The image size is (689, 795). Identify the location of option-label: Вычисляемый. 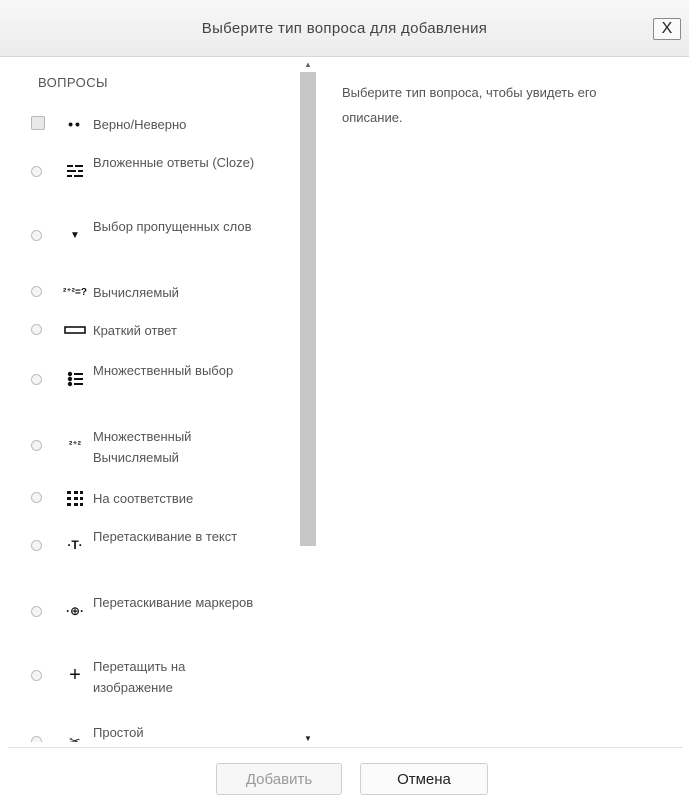
(136, 292).